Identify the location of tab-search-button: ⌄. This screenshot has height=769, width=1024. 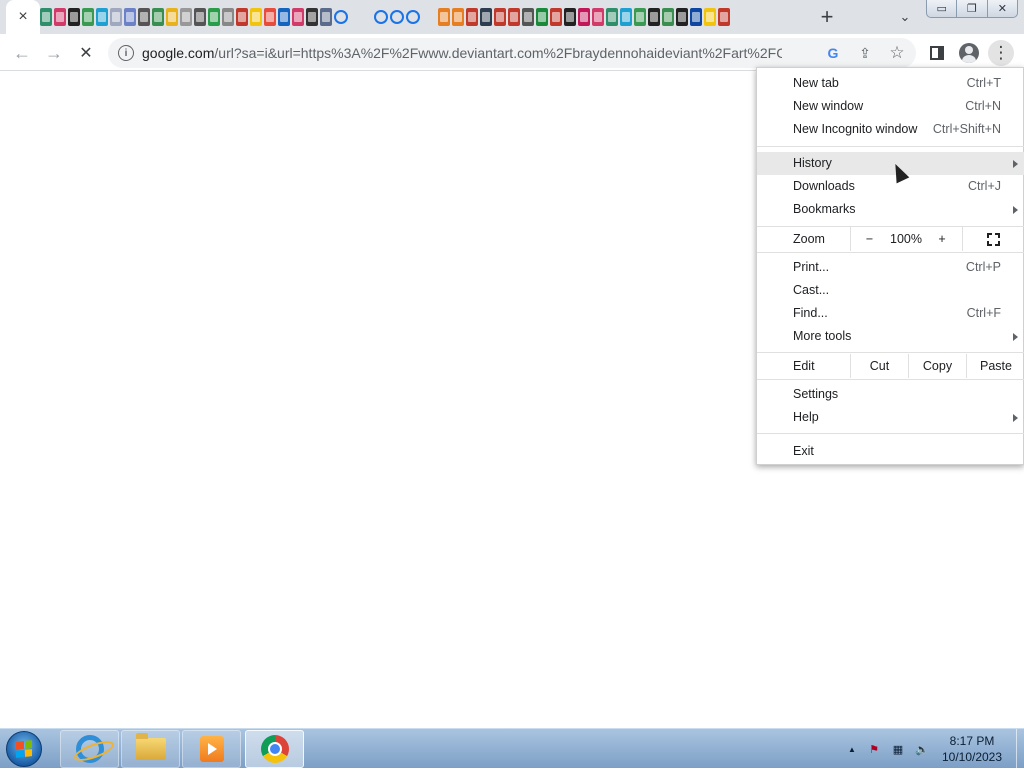
(905, 17).